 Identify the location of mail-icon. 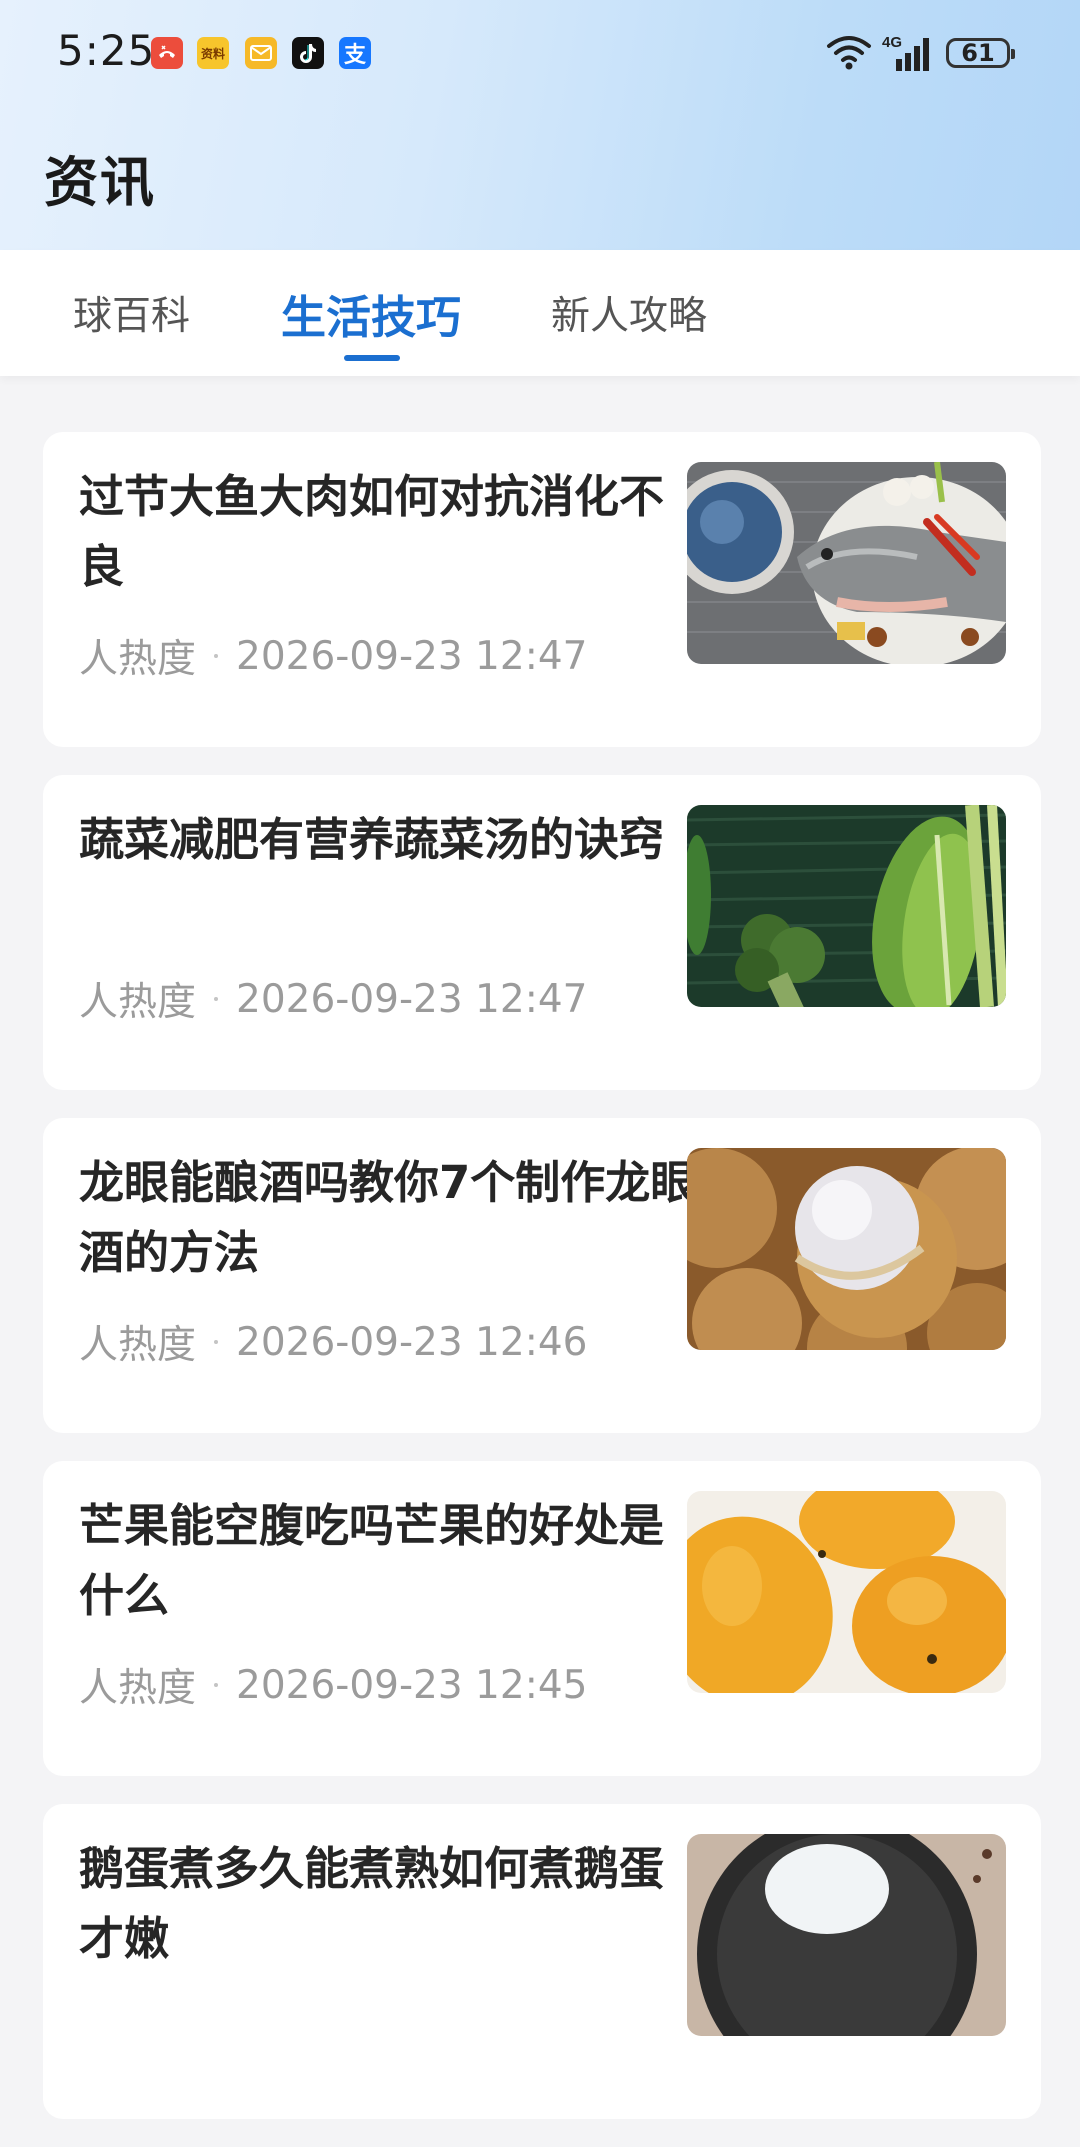
(261, 53).